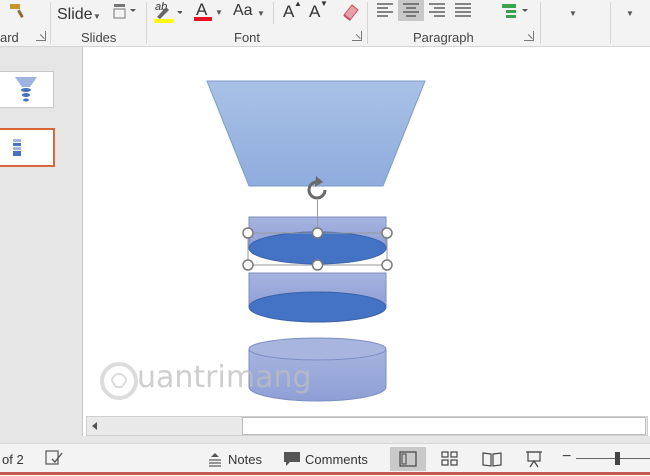 The height and width of the screenshot is (476, 650). Describe the element at coordinates (411, 10) in the screenshot. I see `align-center-icon` at that location.